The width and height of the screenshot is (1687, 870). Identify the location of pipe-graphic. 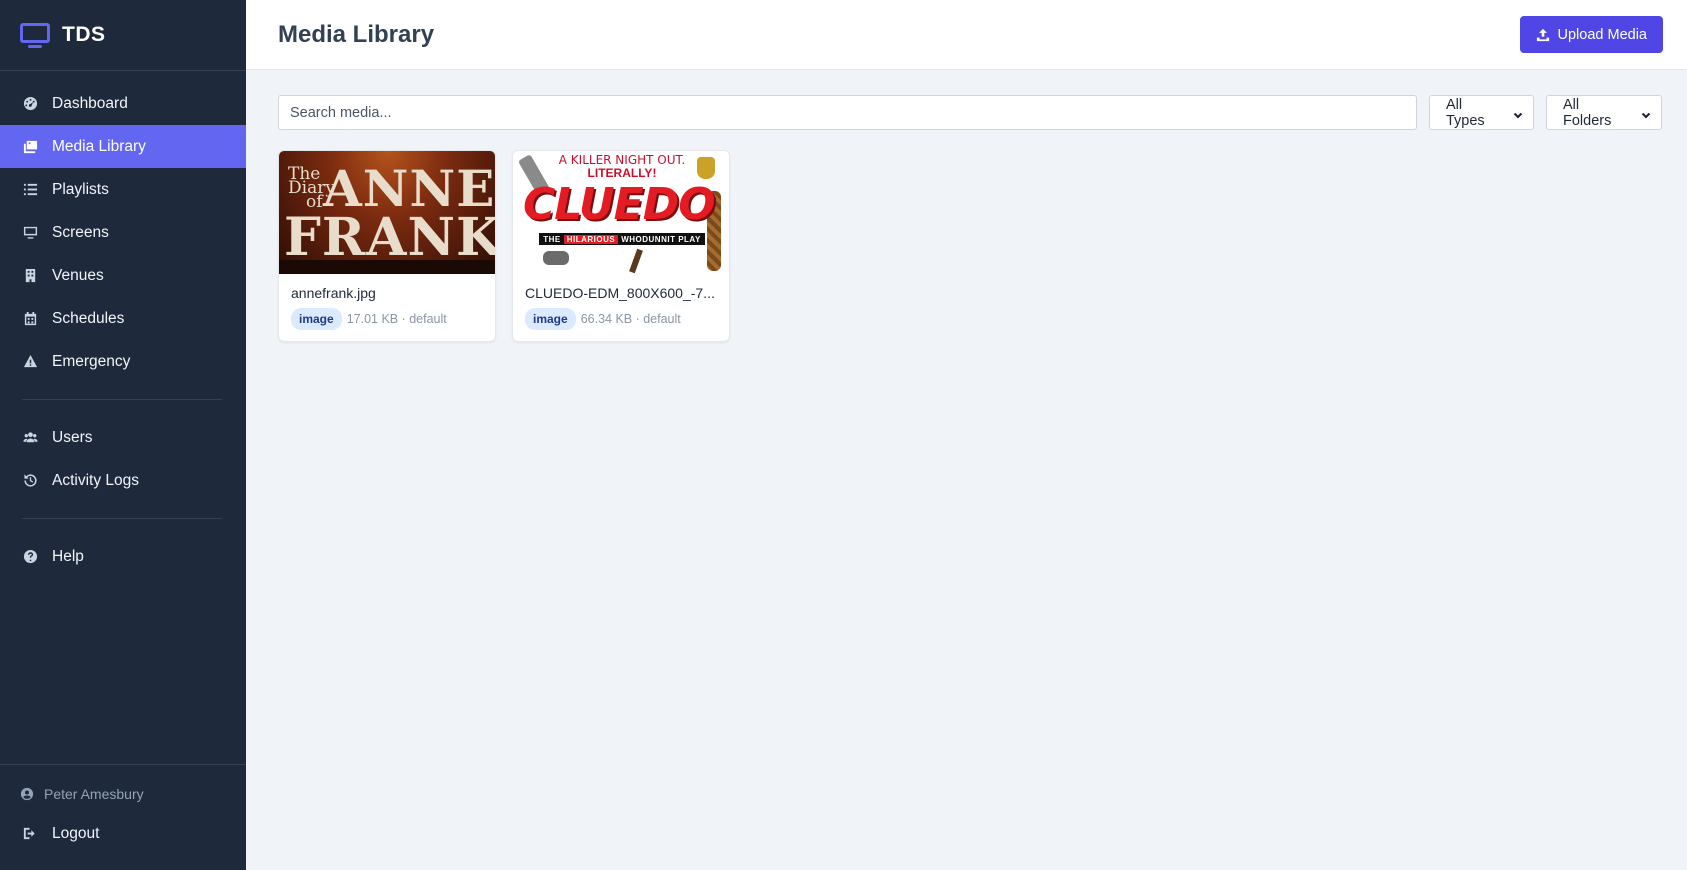
(556, 258).